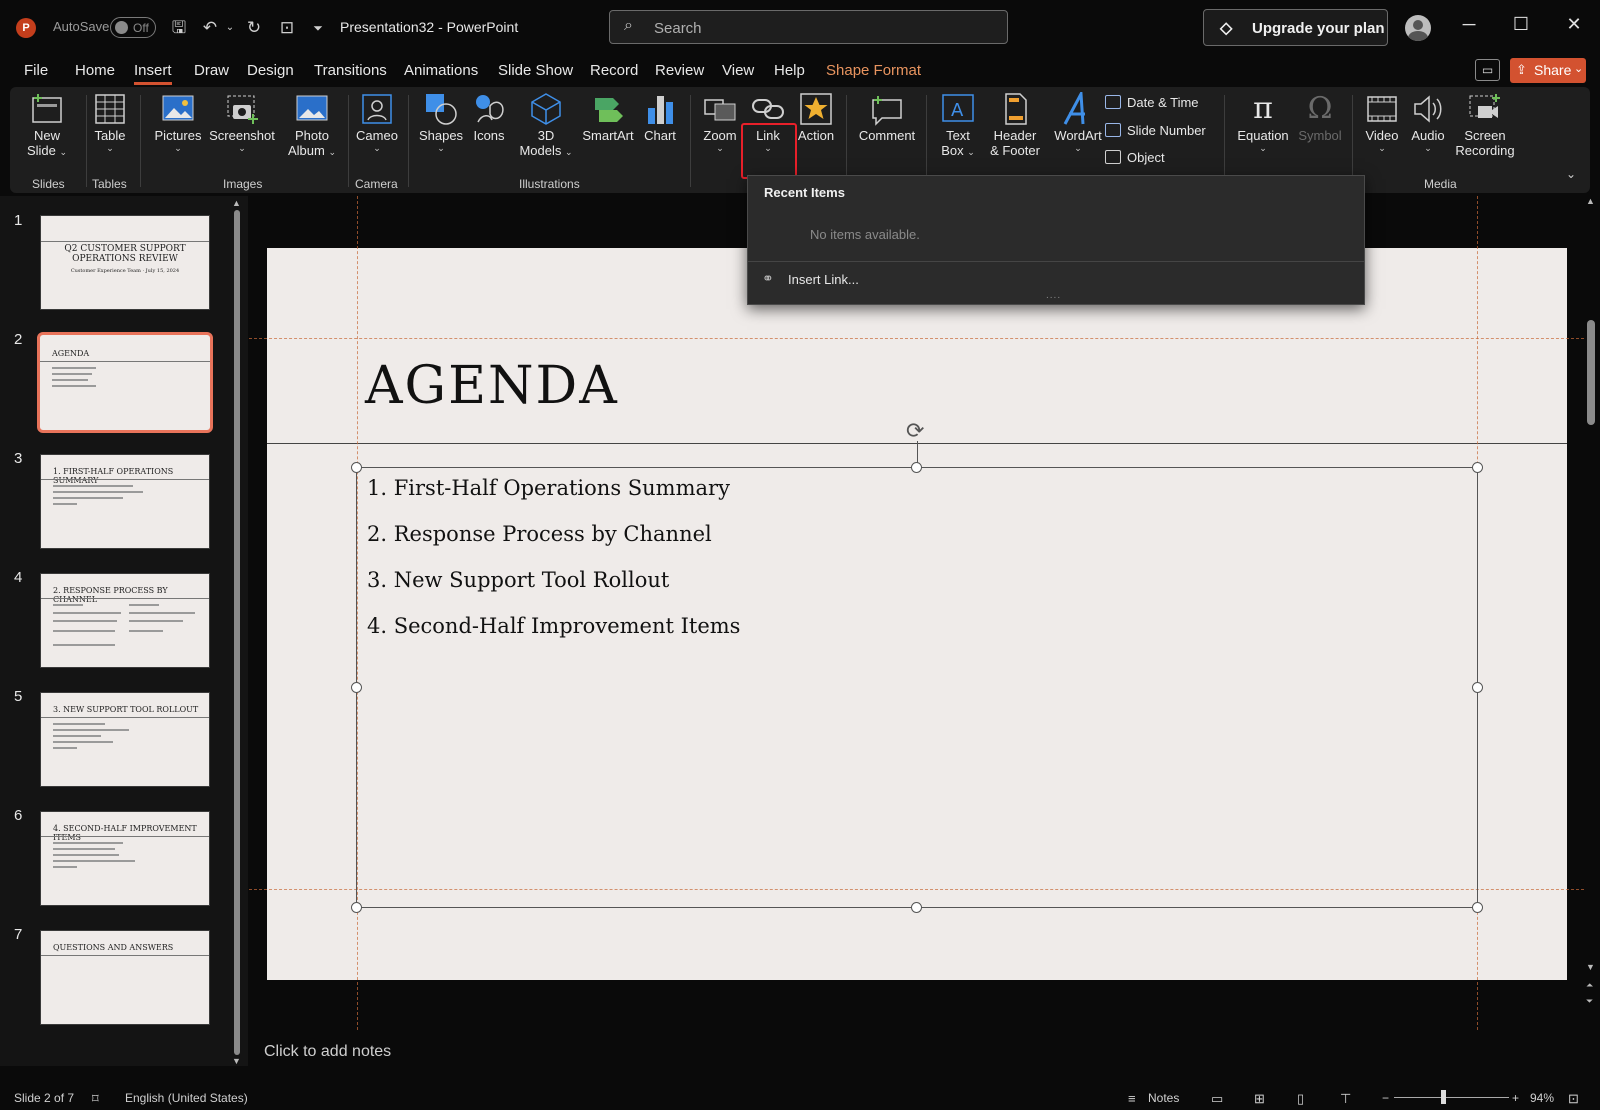  I want to click on language-indicator: English (United States), so click(186, 1098).